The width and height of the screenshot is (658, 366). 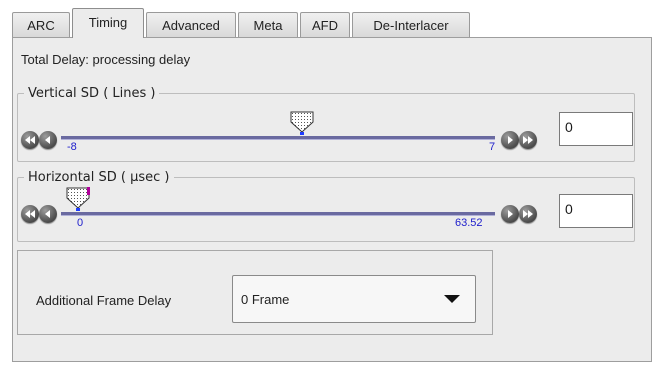 I want to click on horizontal-jump-end-button, so click(x=528, y=214).